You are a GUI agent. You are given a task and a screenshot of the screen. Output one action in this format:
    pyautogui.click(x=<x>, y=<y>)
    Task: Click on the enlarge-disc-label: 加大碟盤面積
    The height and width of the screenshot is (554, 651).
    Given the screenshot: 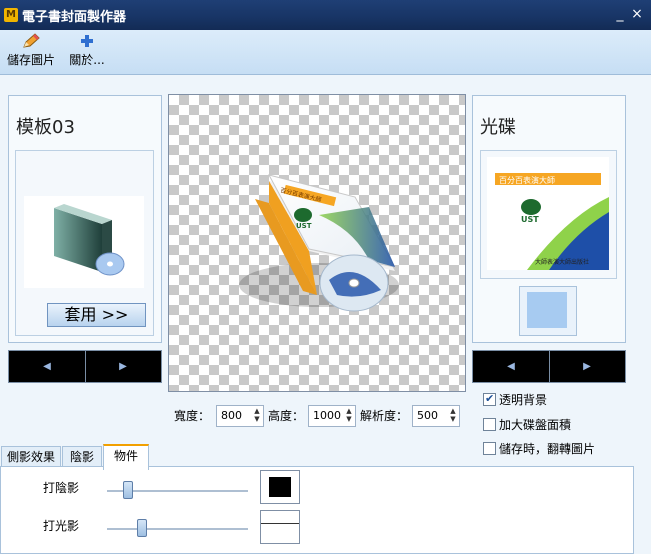 What is the action you would take?
    pyautogui.click(x=535, y=425)
    